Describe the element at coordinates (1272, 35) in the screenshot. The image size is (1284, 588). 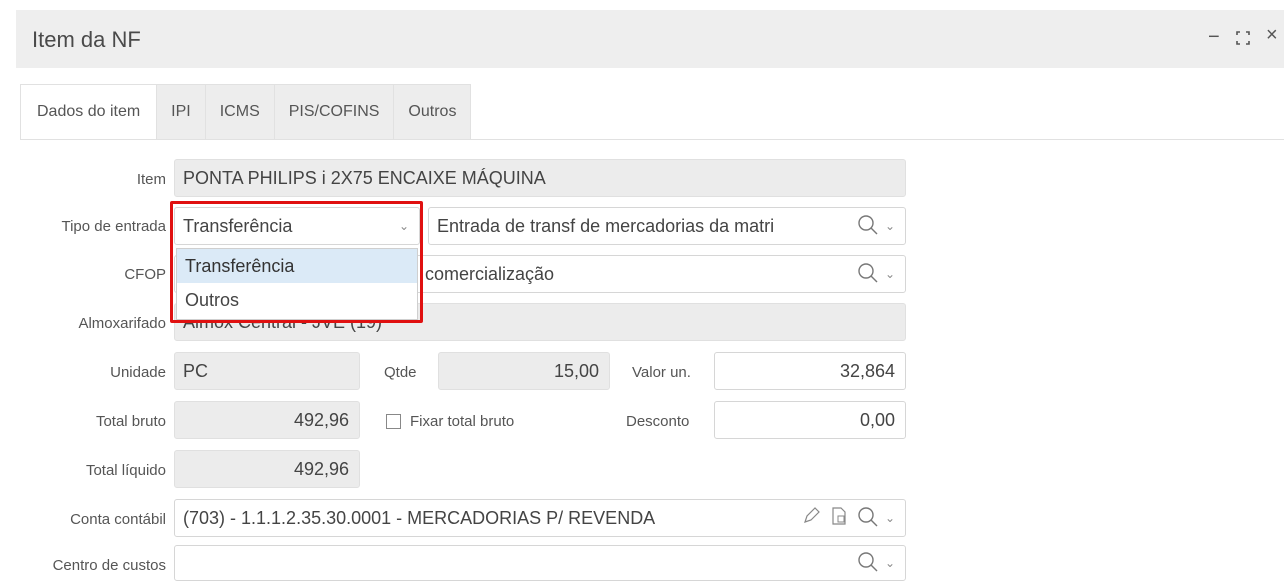
I see `close-icon: ×` at that location.